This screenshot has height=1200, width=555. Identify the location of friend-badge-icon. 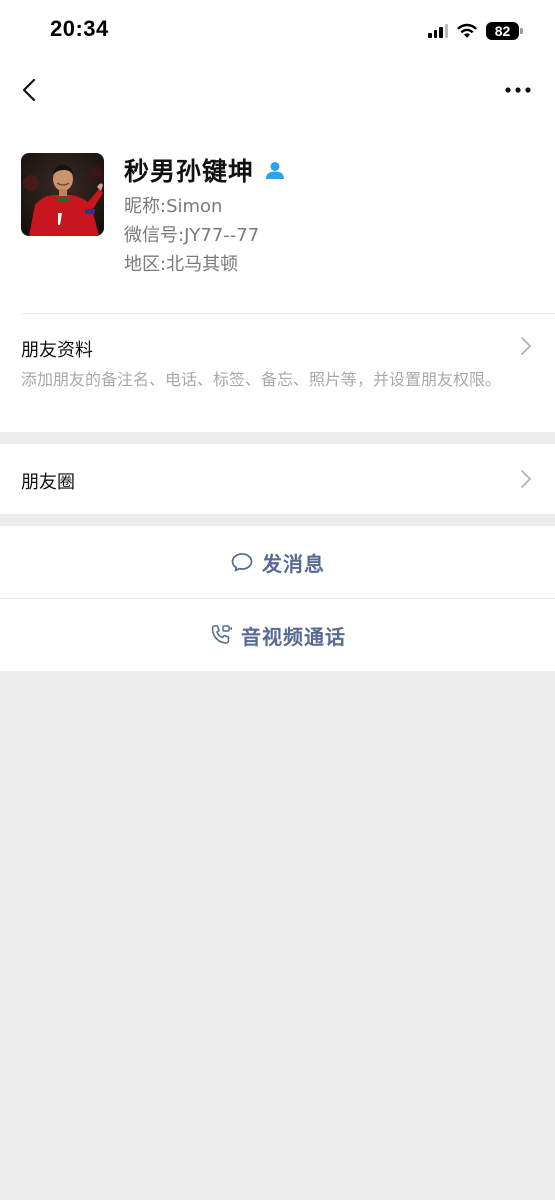
(275, 170).